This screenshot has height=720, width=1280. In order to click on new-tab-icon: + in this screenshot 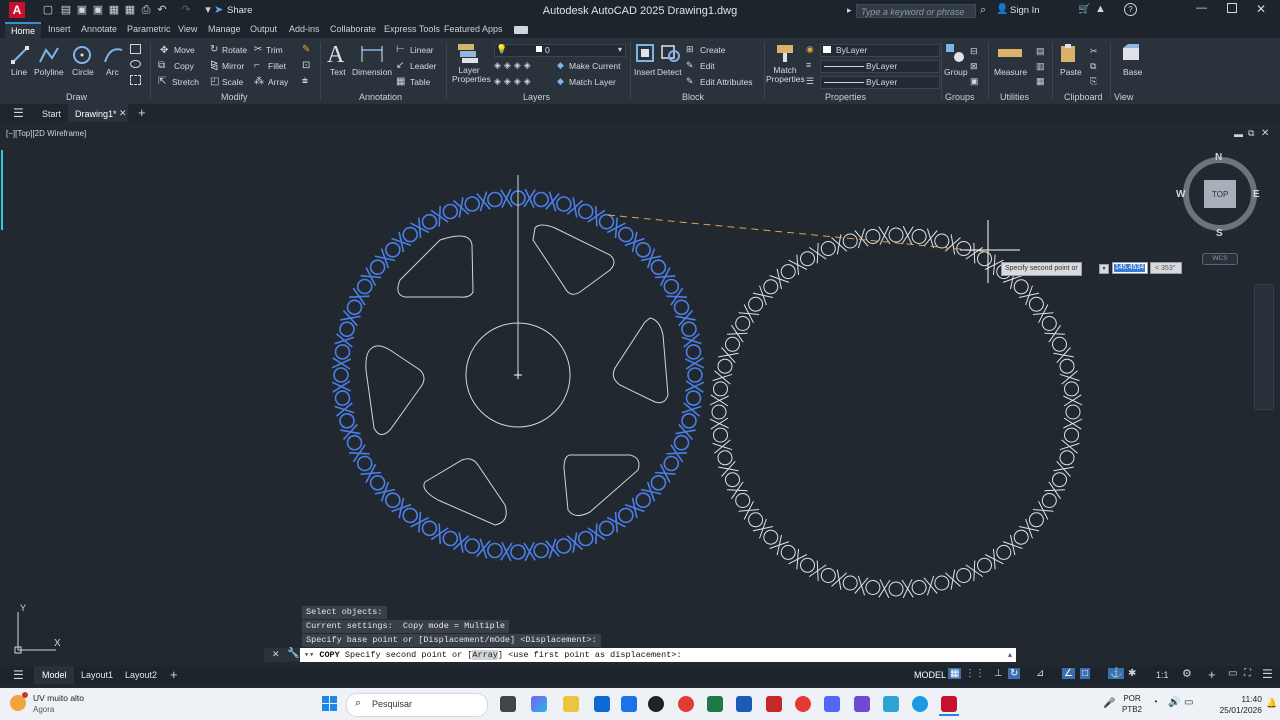, I will do `click(142, 112)`.